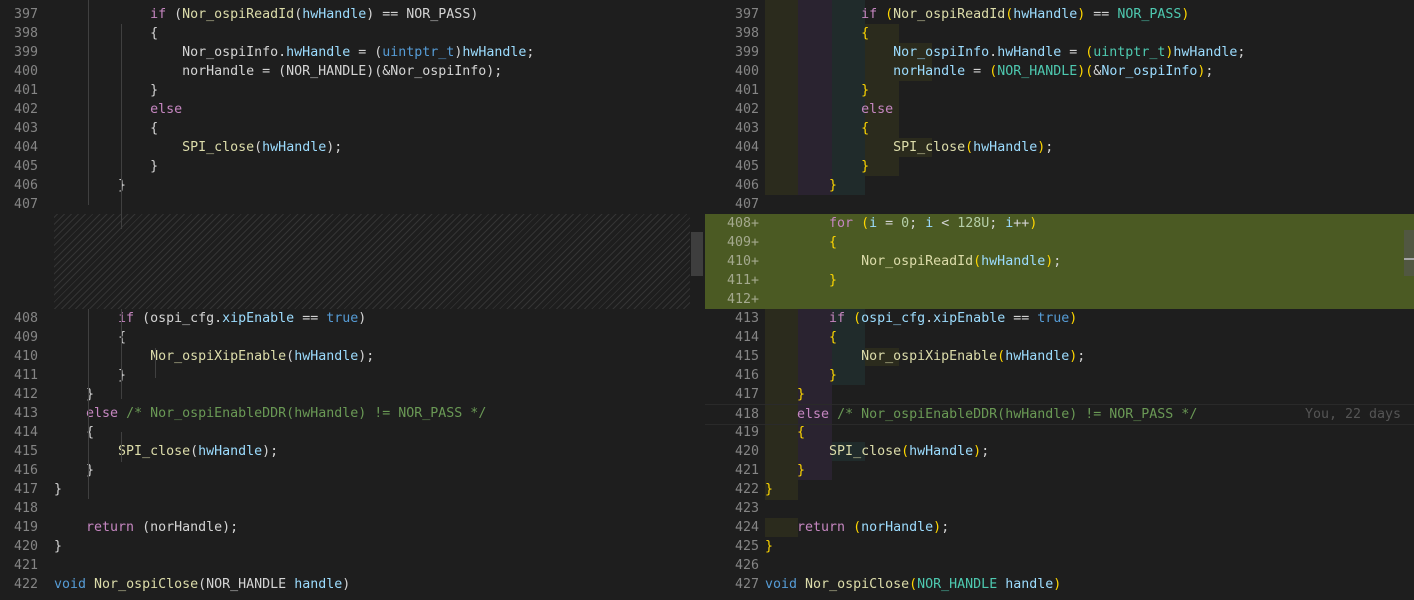  I want to click on code-line: 415 Nor_ospiXipEnable(hwHandle);, so click(1059, 356).